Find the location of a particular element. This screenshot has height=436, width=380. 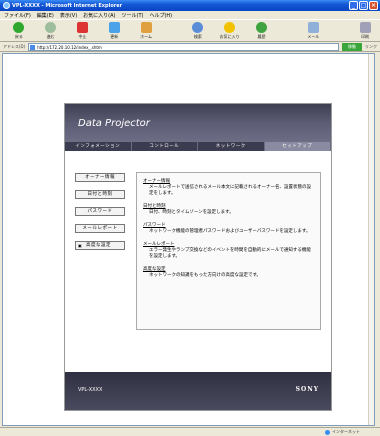

links-label: リンク is located at coordinates (371, 47).